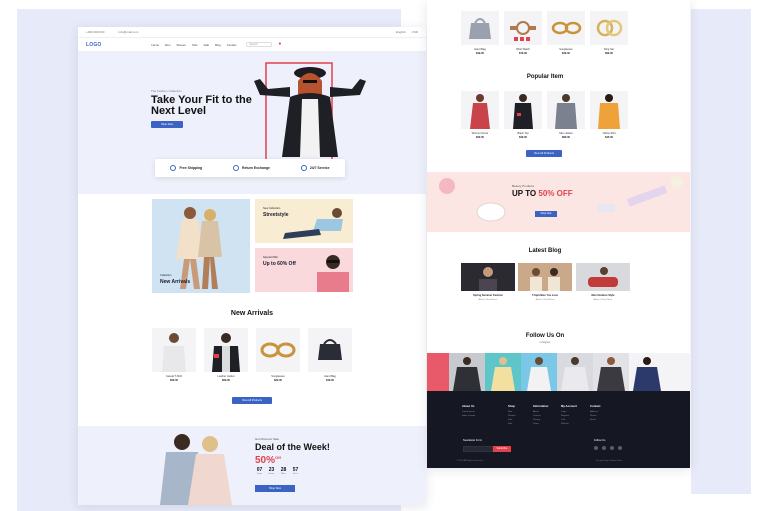  I want to click on feature-support: 24/7 Service, so click(314, 168).